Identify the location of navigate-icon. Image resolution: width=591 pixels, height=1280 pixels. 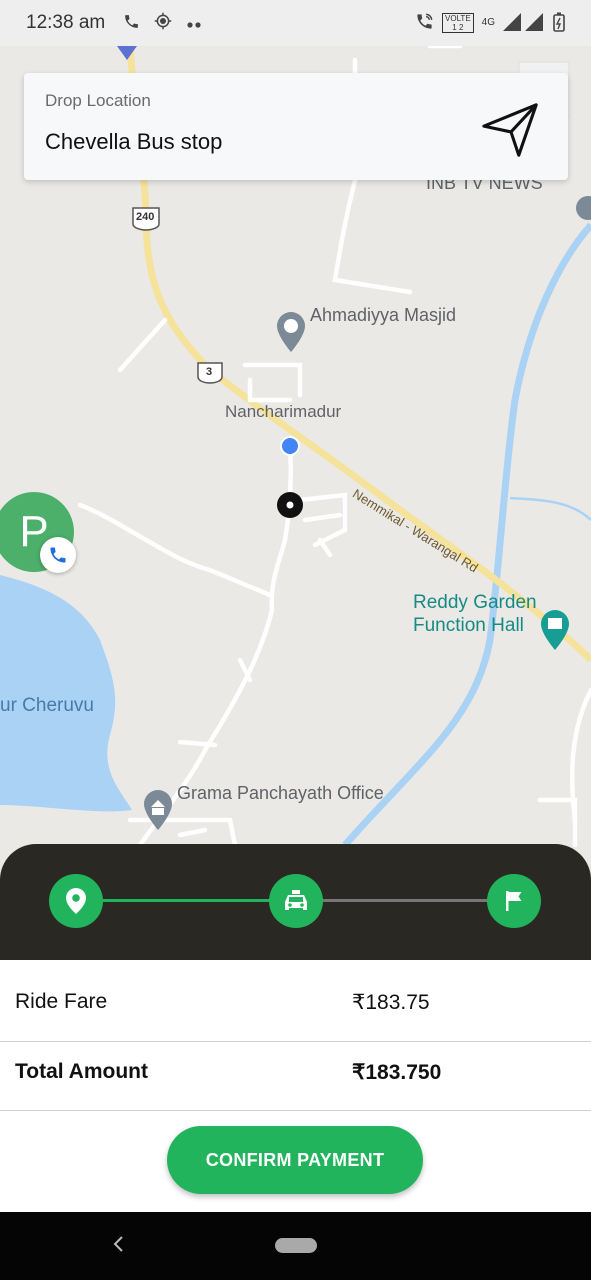
(511, 130).